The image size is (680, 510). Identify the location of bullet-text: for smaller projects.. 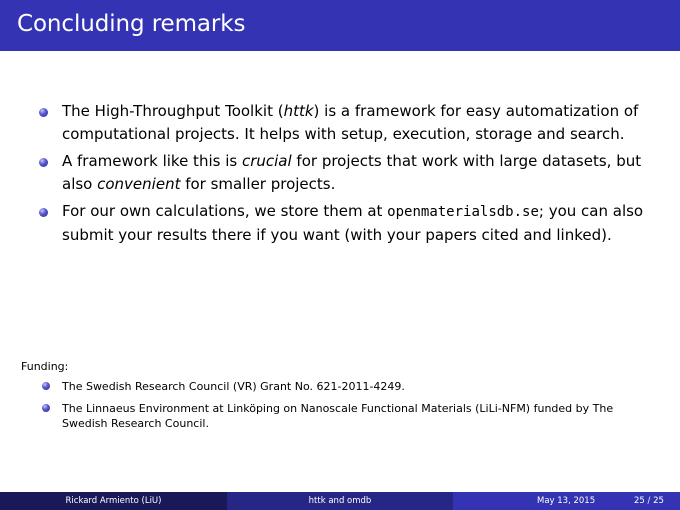
(258, 184).